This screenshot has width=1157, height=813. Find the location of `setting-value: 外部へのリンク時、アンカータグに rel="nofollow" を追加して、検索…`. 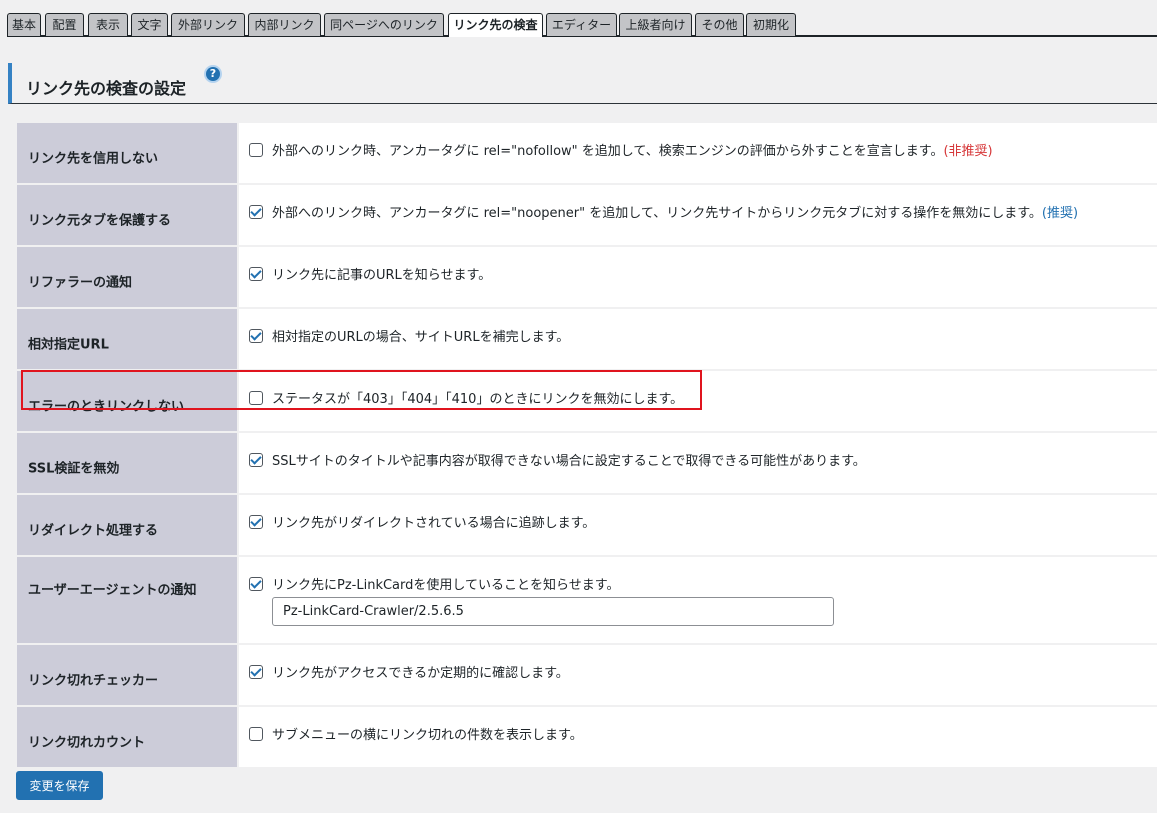

setting-value: 外部へのリンク時、アンカータグに rel="nofollow" を追加して、検索… is located at coordinates (697, 153).